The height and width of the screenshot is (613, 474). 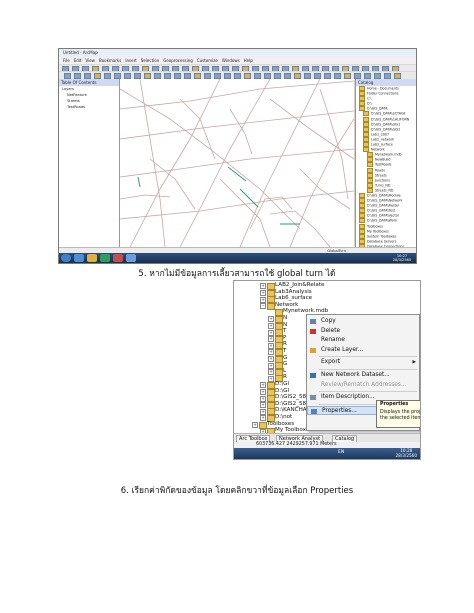 I want to click on app-icon, so click(x=118, y=258).